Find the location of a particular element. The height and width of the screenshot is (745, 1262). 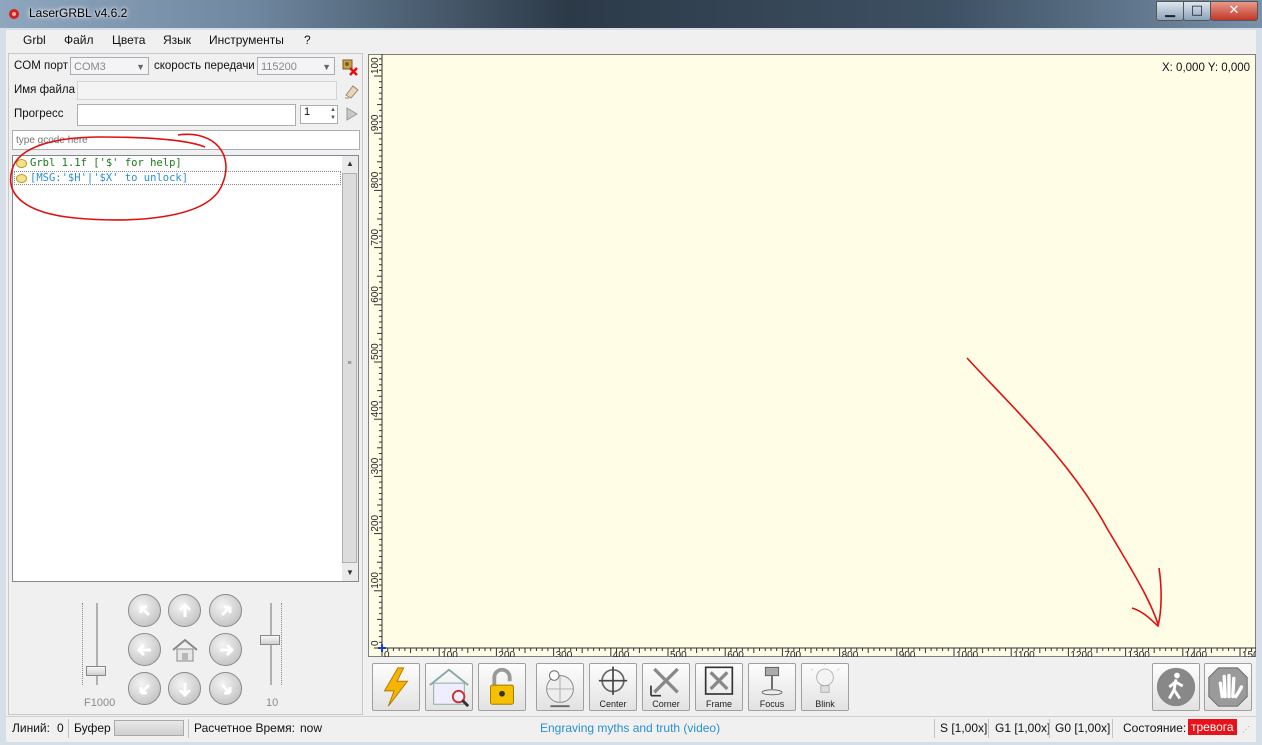

go-to-origin-button is located at coordinates (560, 687).